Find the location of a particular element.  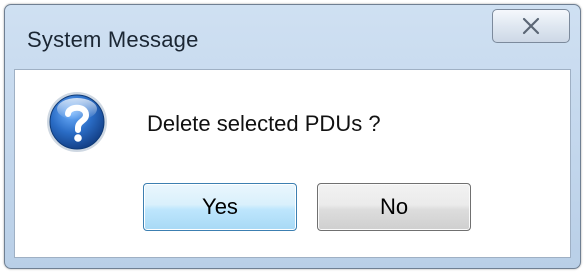

close-icon is located at coordinates (531, 26).